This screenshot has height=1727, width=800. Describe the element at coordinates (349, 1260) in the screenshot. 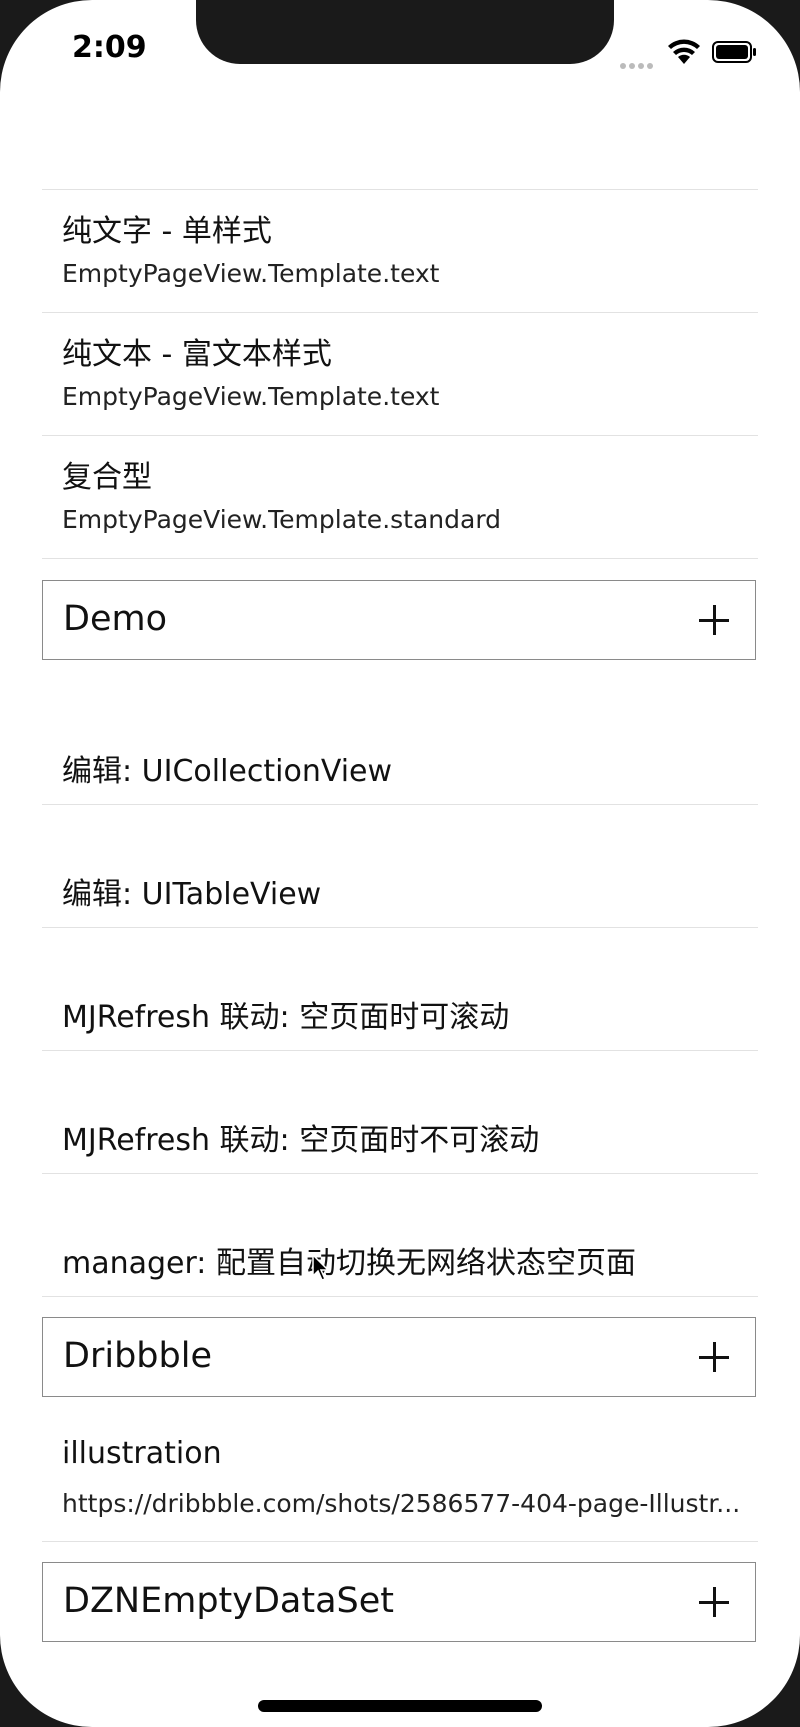

I see `demo-cell: manager: 配置自动切换无网络状态空页面` at that location.